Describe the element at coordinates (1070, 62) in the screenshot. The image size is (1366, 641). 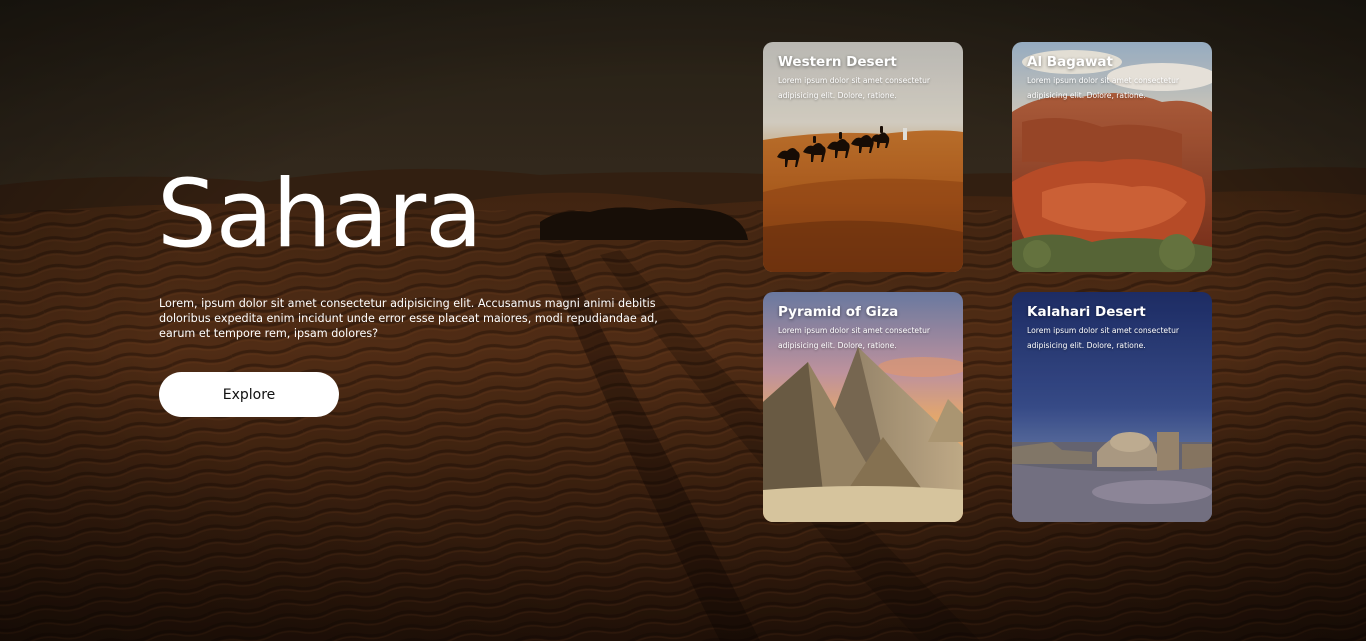
I see `card-title: Al Bagawat` at that location.